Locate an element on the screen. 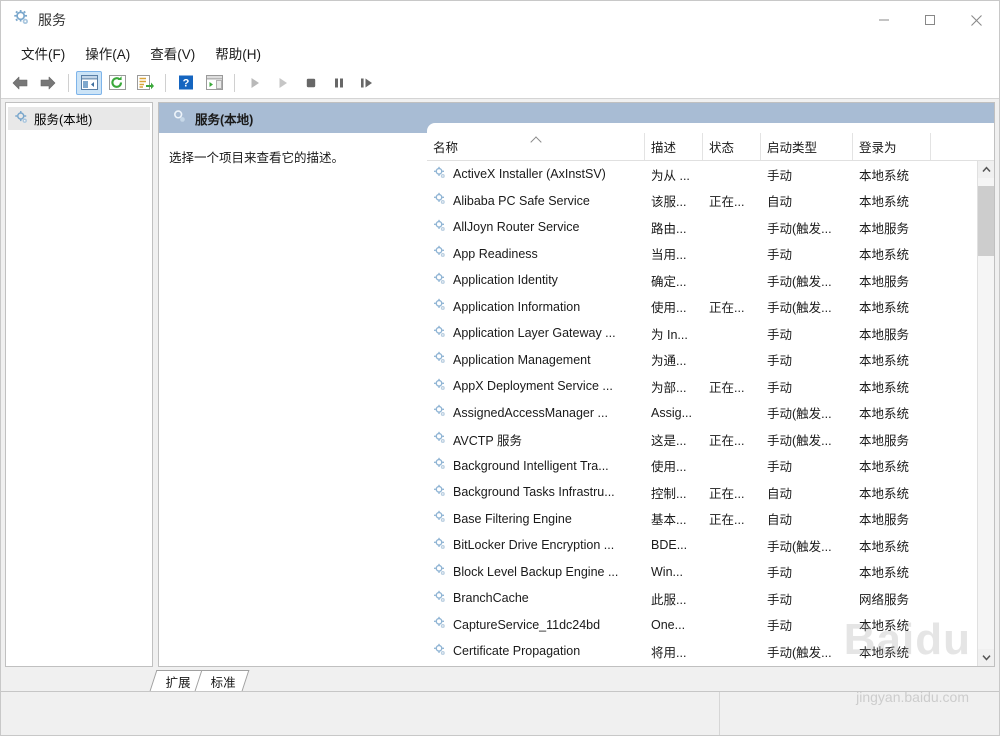 The height and width of the screenshot is (736, 1000). column-header-row: 名称 描述 状态 启动类型 登录为 is located at coordinates (710, 147).